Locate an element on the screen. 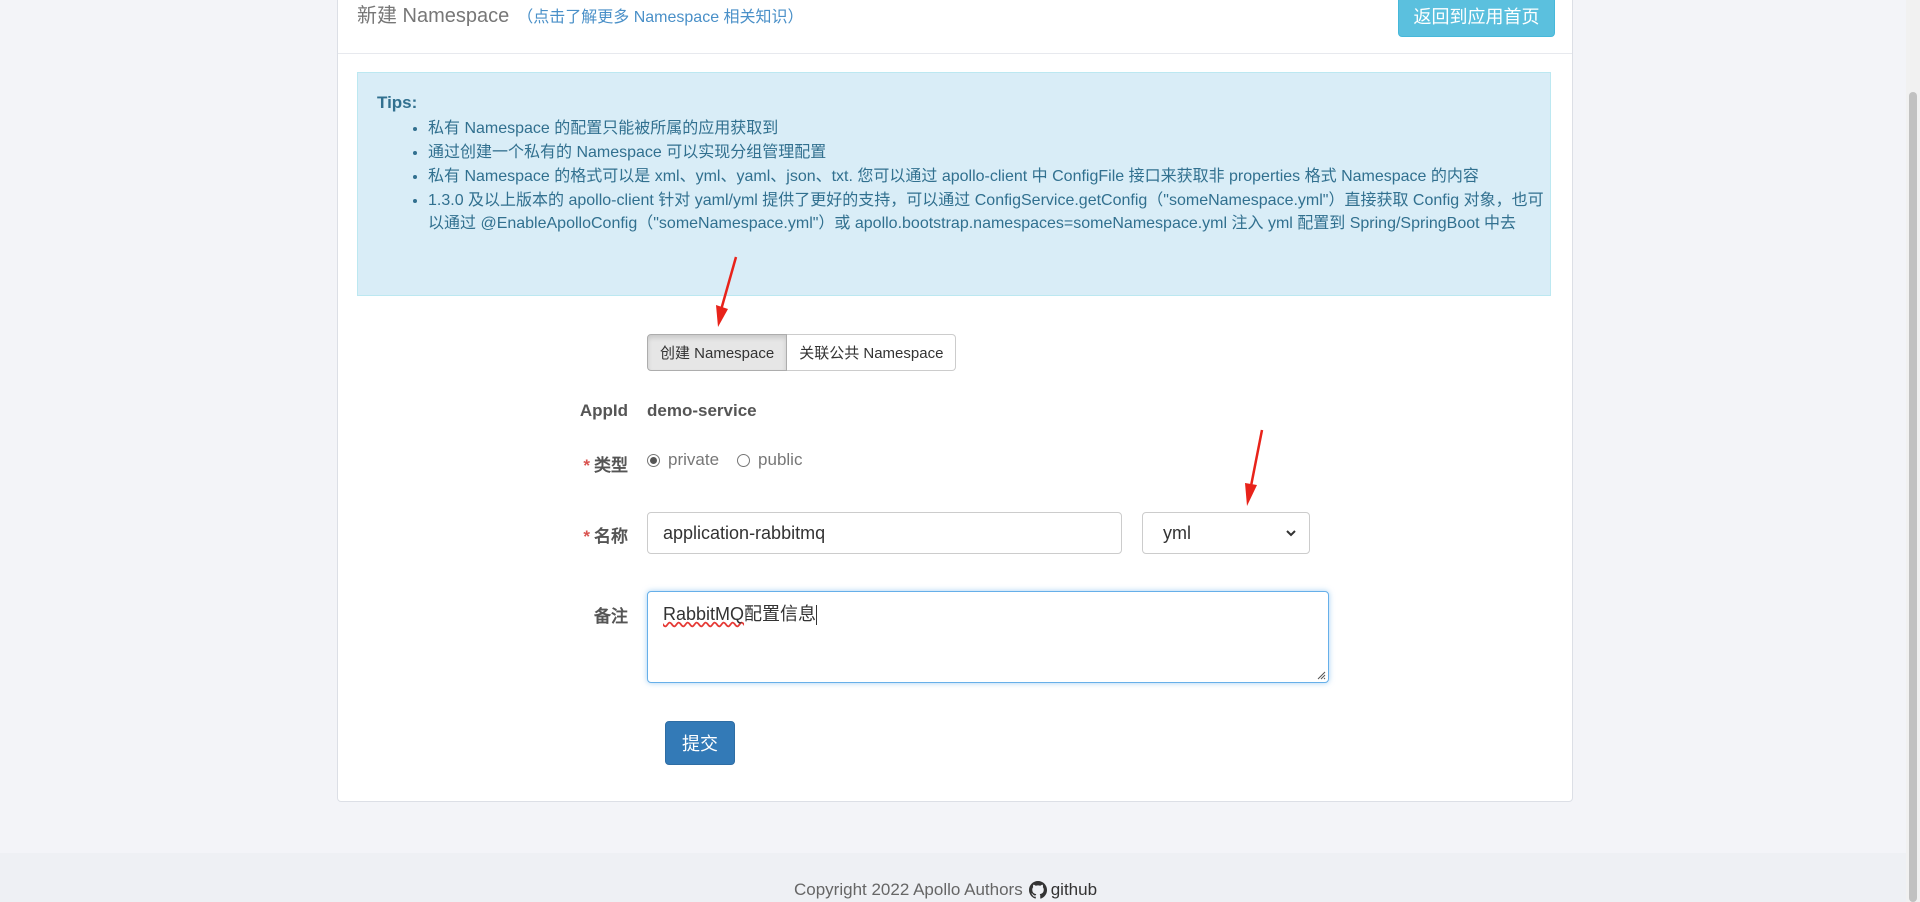 Image resolution: width=1920 pixels, height=902 pixels. text-caret is located at coordinates (817, 615).